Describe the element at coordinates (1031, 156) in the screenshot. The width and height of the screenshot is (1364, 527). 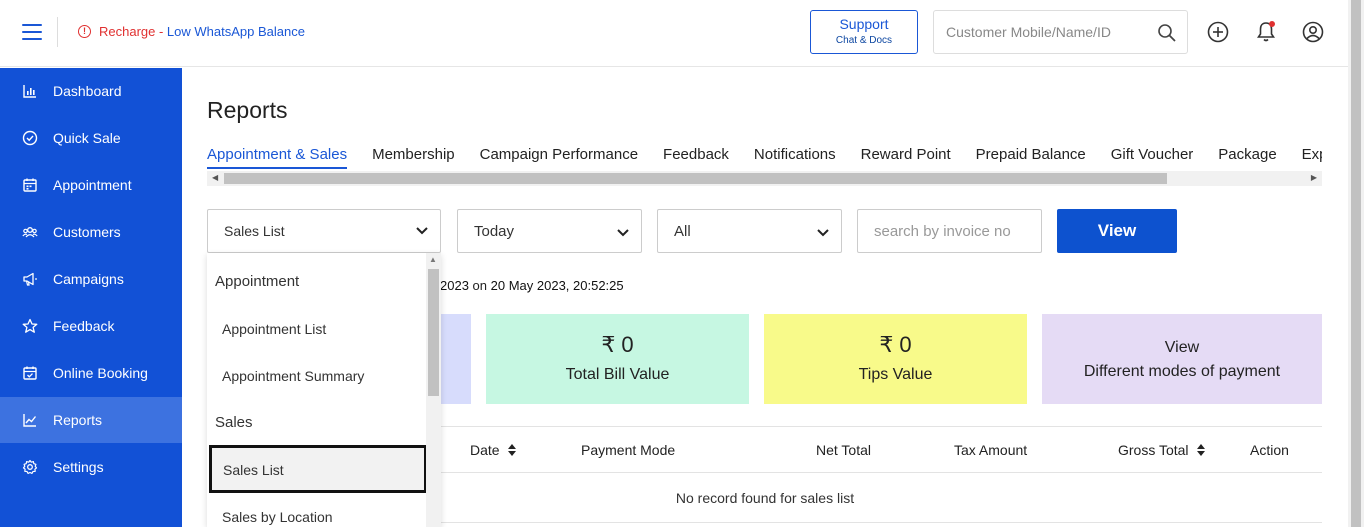
I see `tab-prepaid-balance: Prepaid Balance` at that location.